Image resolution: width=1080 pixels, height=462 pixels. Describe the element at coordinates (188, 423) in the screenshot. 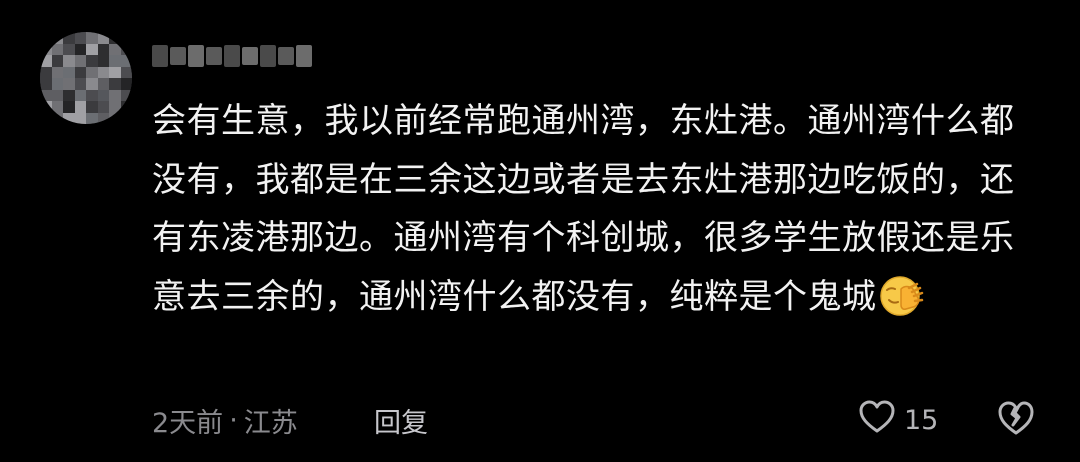

I see `comment-time: 2天前` at that location.